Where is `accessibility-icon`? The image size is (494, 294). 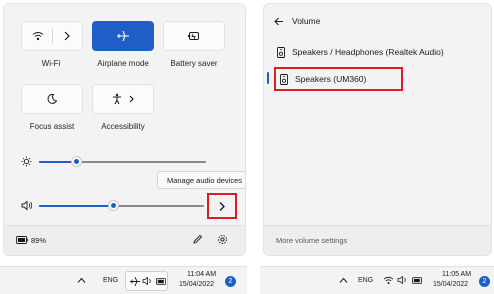
accessibility-icon is located at coordinates (117, 99).